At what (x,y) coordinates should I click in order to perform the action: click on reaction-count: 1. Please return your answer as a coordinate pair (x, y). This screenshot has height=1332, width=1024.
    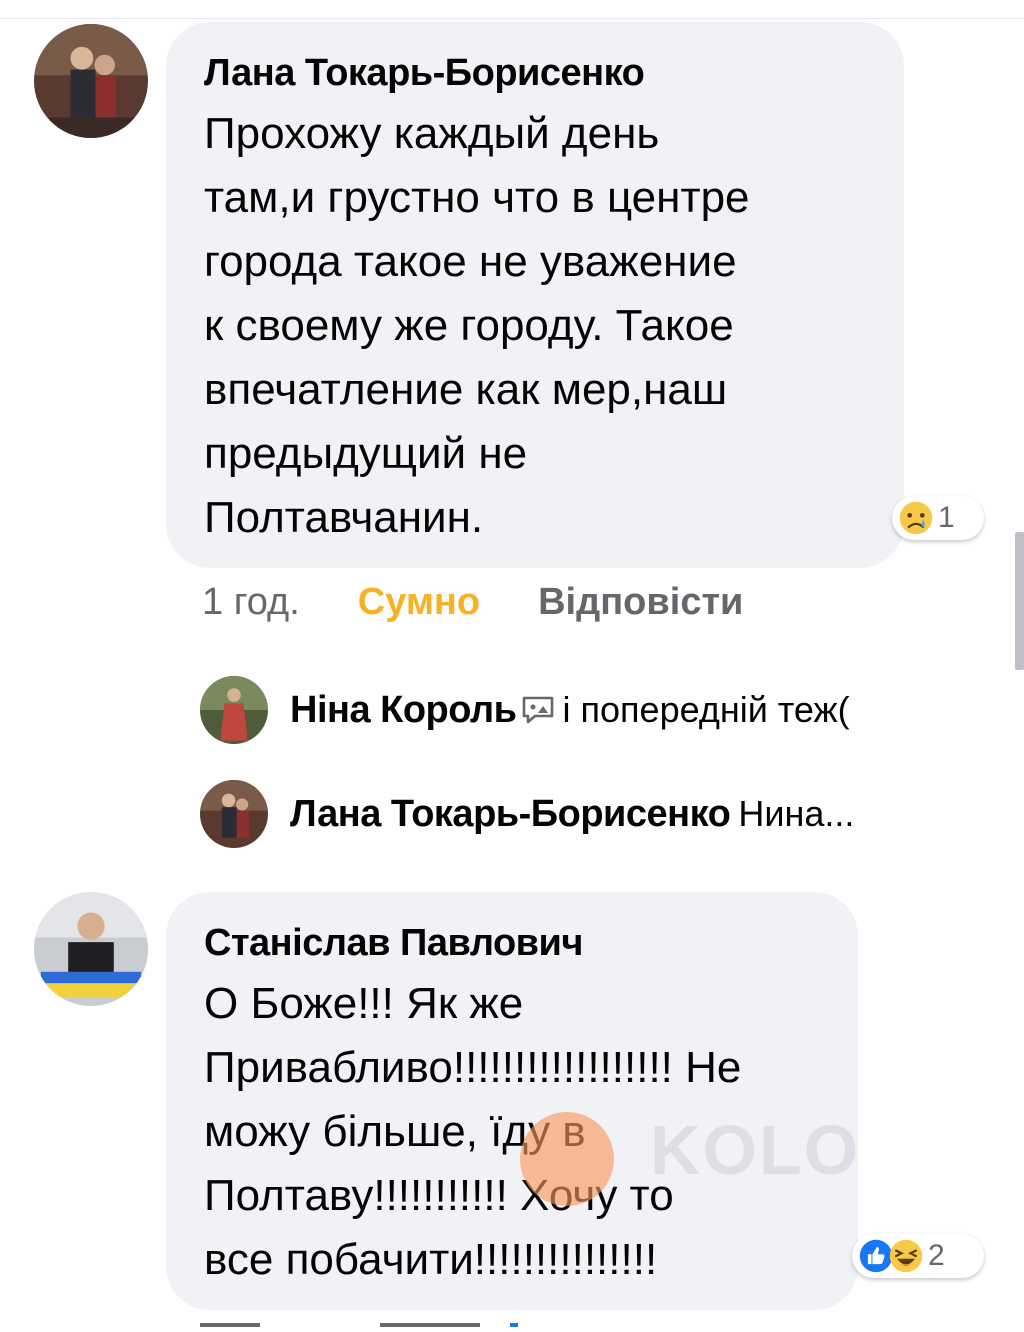
    Looking at the image, I should click on (946, 517).